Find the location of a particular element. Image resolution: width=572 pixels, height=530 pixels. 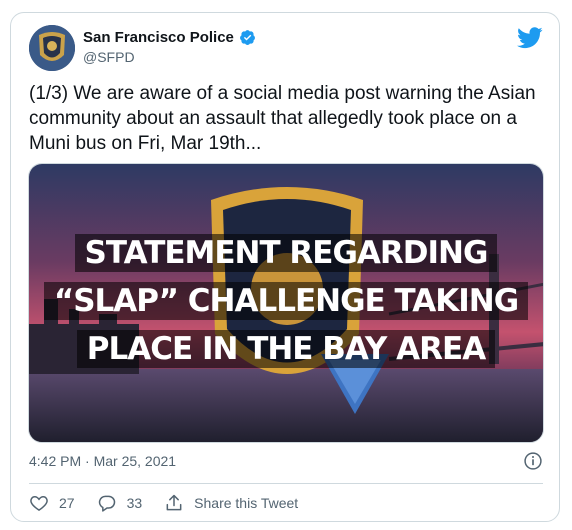

avatar is located at coordinates (52, 48).